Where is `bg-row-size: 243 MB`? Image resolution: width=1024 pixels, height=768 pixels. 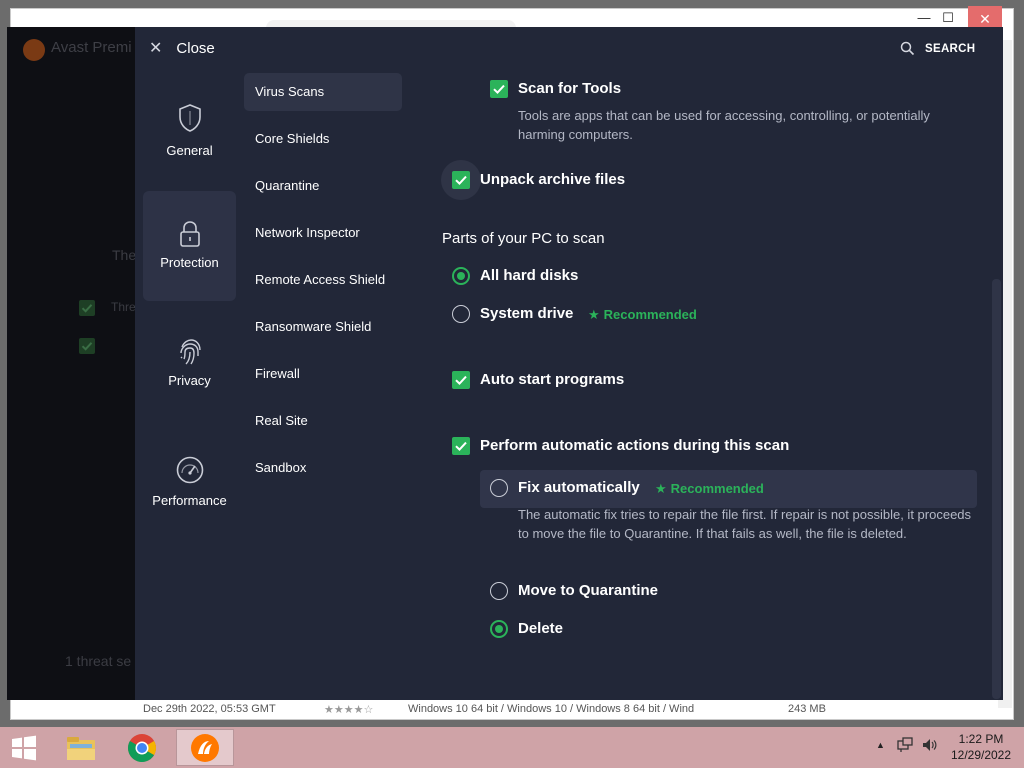
bg-row-size: 243 MB is located at coordinates (807, 709).